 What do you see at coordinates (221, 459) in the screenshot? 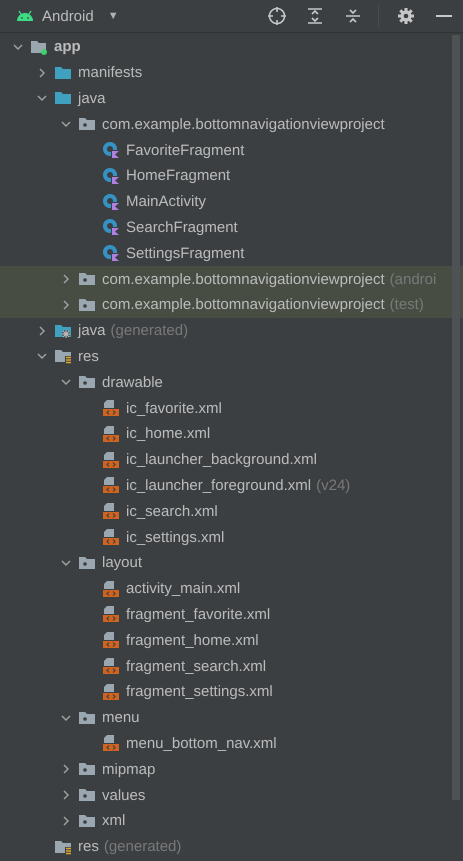
I see `tree-item: ic_launcher_background.xml` at bounding box center [221, 459].